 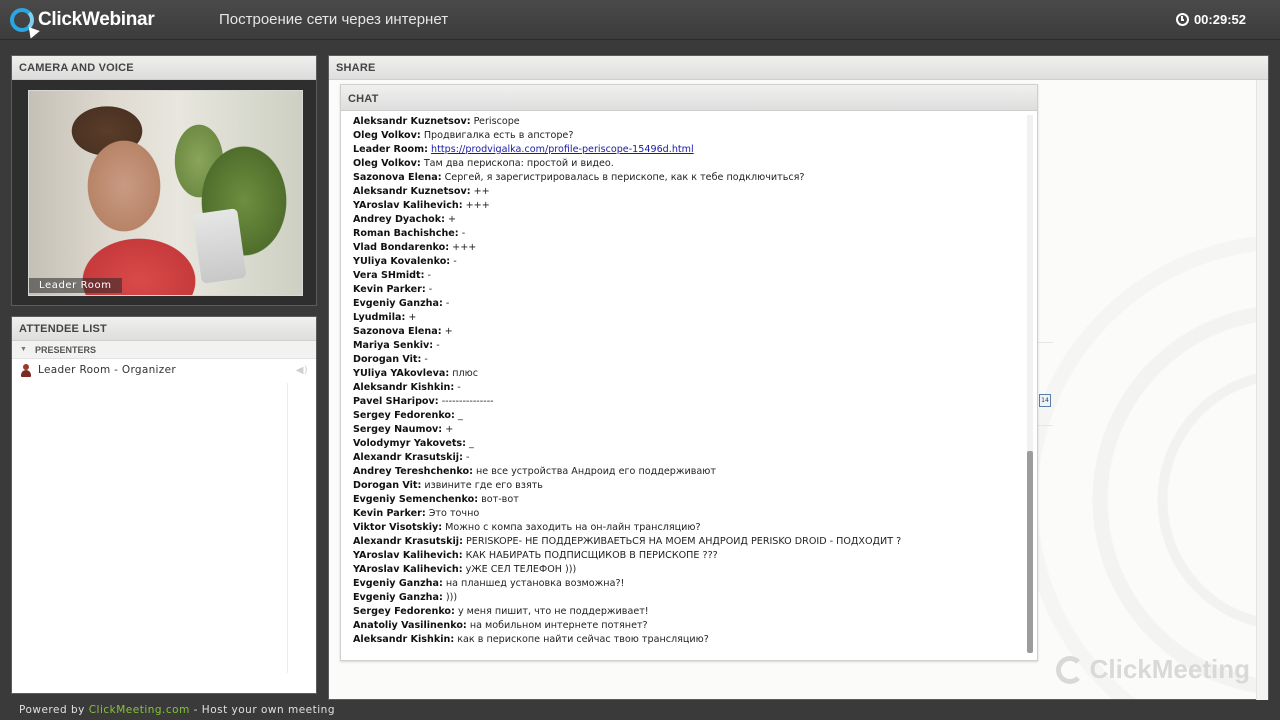 I want to click on chat-author: Oleg Volkov:, so click(x=387, y=135).